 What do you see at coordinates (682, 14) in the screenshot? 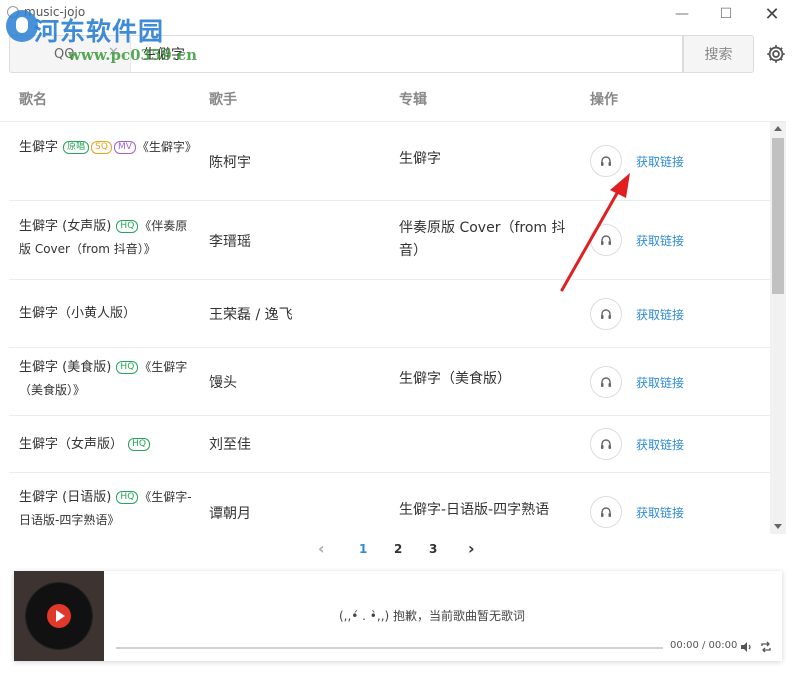
I see `minimize-button: —` at bounding box center [682, 14].